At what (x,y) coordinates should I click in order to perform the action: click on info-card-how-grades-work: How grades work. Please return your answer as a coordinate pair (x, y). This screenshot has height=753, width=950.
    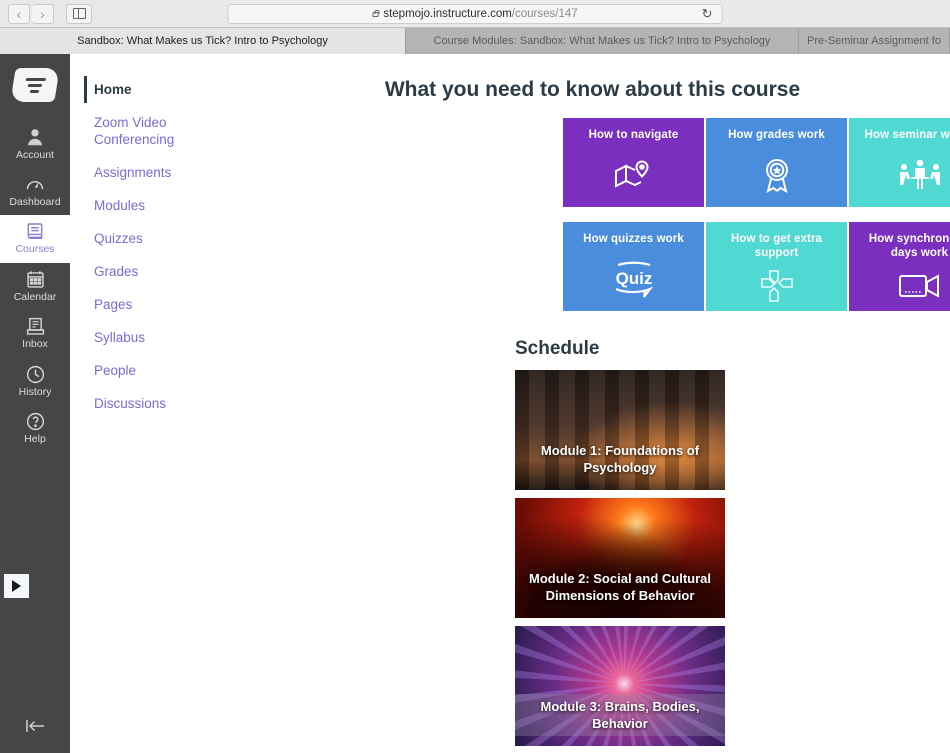
    Looking at the image, I should click on (776, 162).